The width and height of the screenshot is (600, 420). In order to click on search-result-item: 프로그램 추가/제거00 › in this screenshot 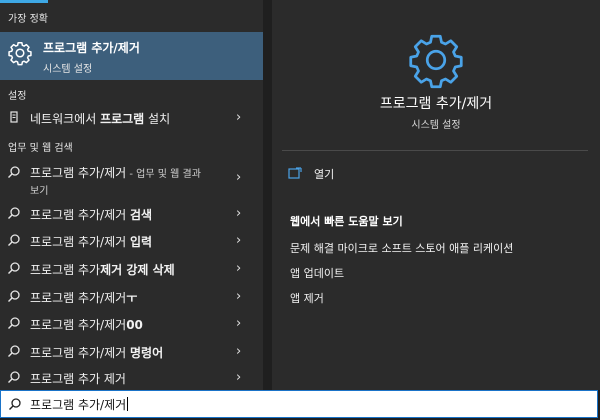, I will do `click(131, 323)`.